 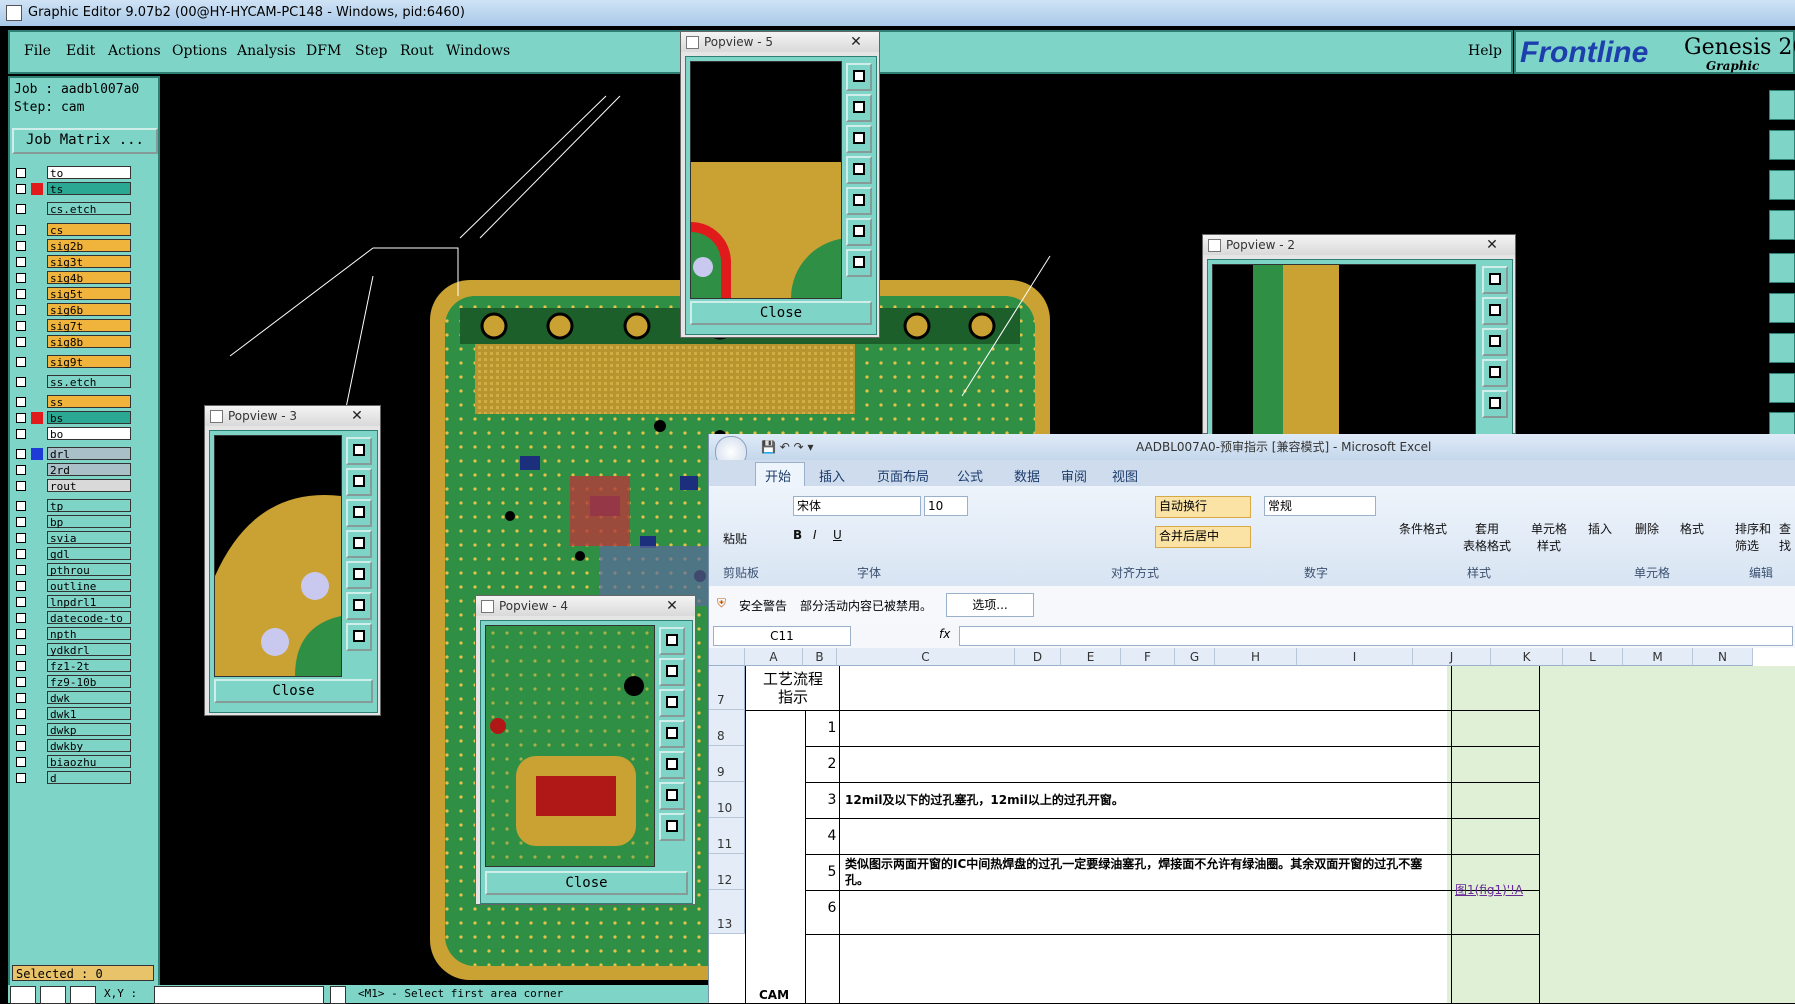 I want to click on popview-3-close-icon: ✕, so click(x=357, y=416).